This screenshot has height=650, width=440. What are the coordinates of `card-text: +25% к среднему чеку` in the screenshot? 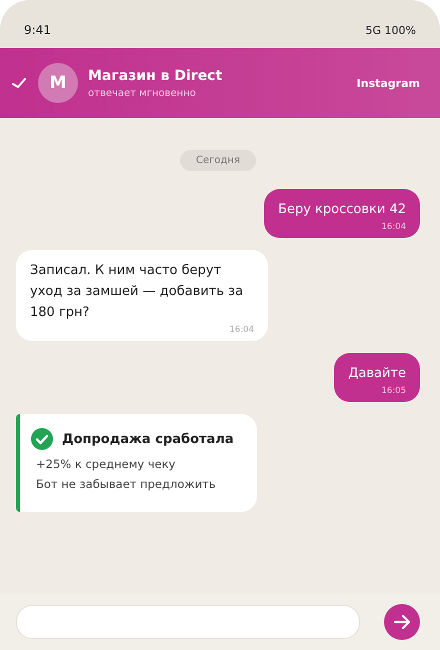 It's located at (105, 464).